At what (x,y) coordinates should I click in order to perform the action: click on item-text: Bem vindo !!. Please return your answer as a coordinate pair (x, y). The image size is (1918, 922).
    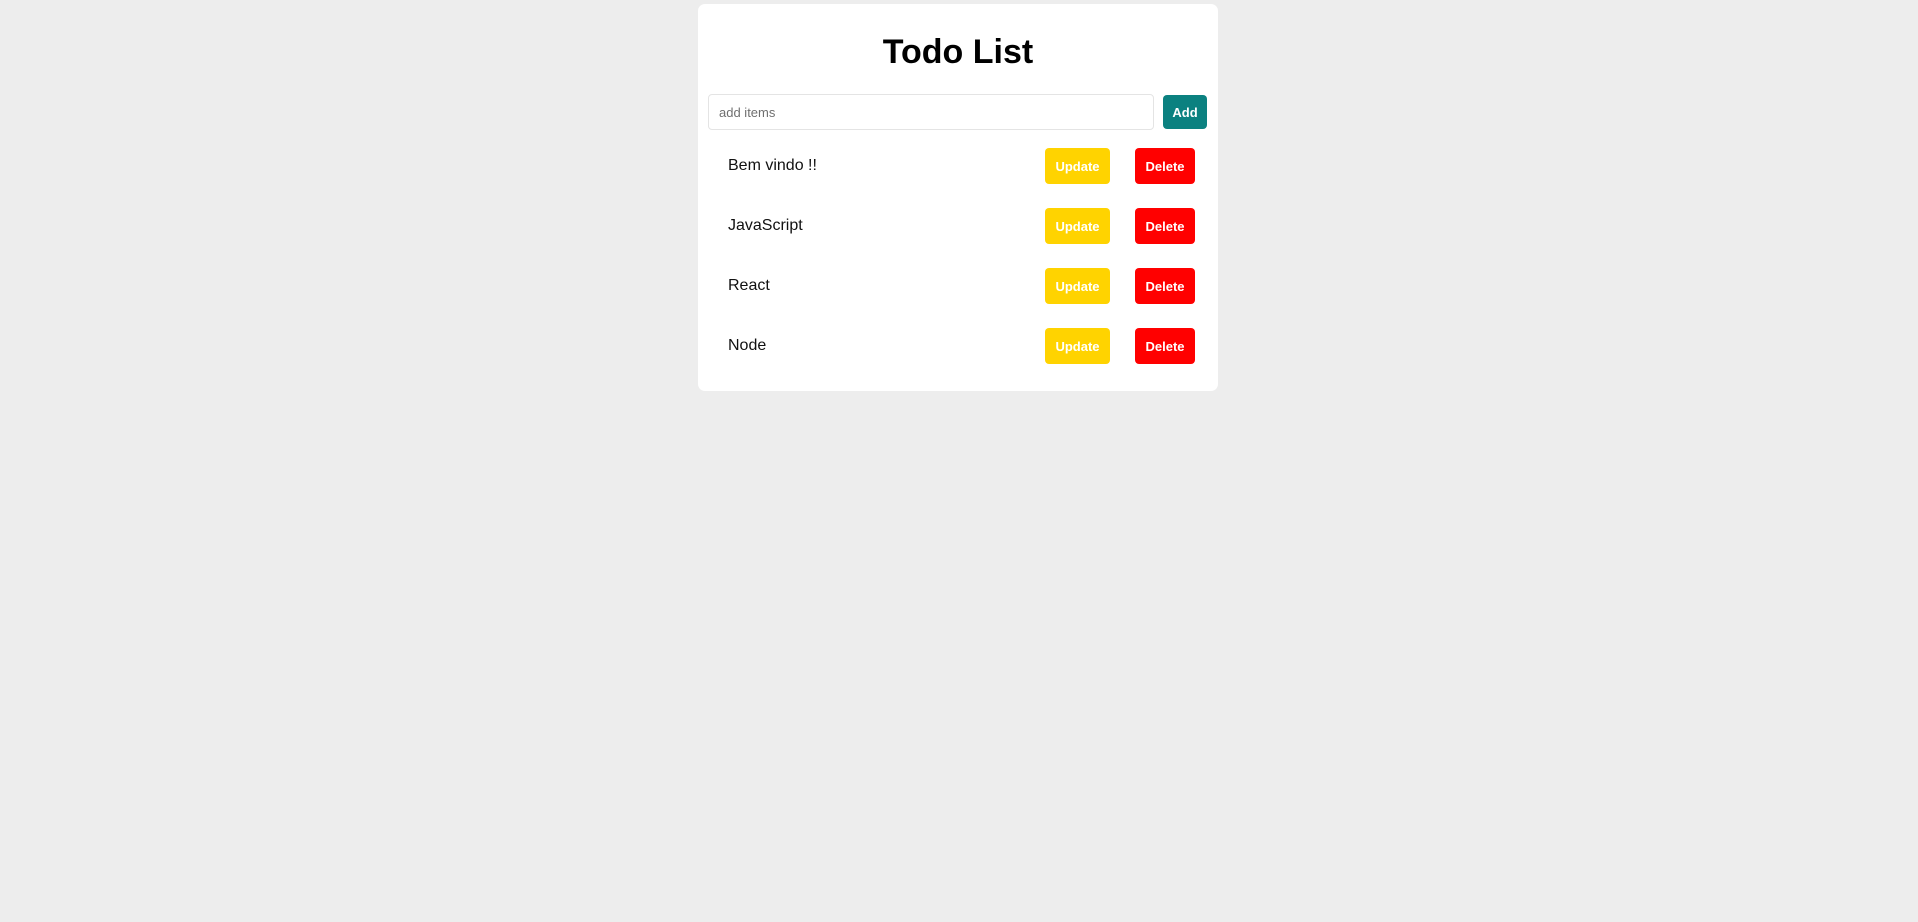
    Looking at the image, I should click on (772, 165).